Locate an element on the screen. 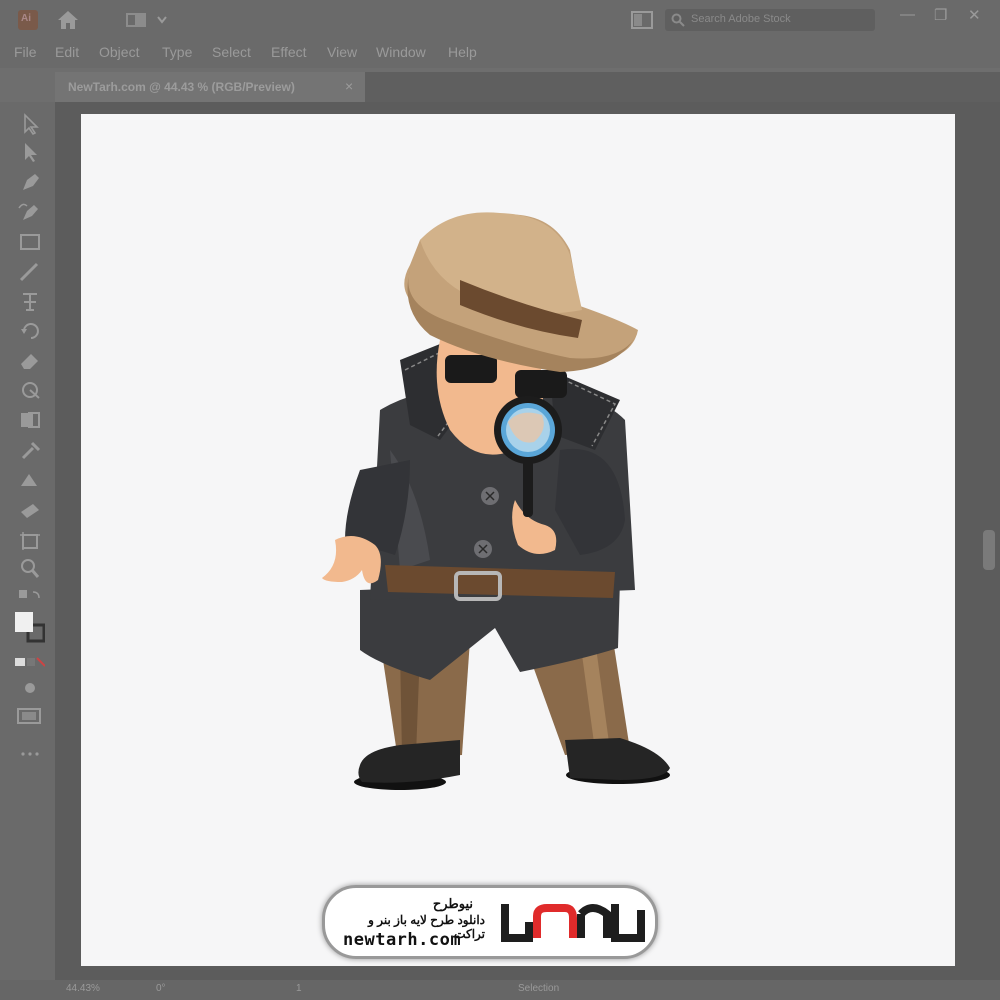  zoom-level: 44.43% is located at coordinates (83, 988).